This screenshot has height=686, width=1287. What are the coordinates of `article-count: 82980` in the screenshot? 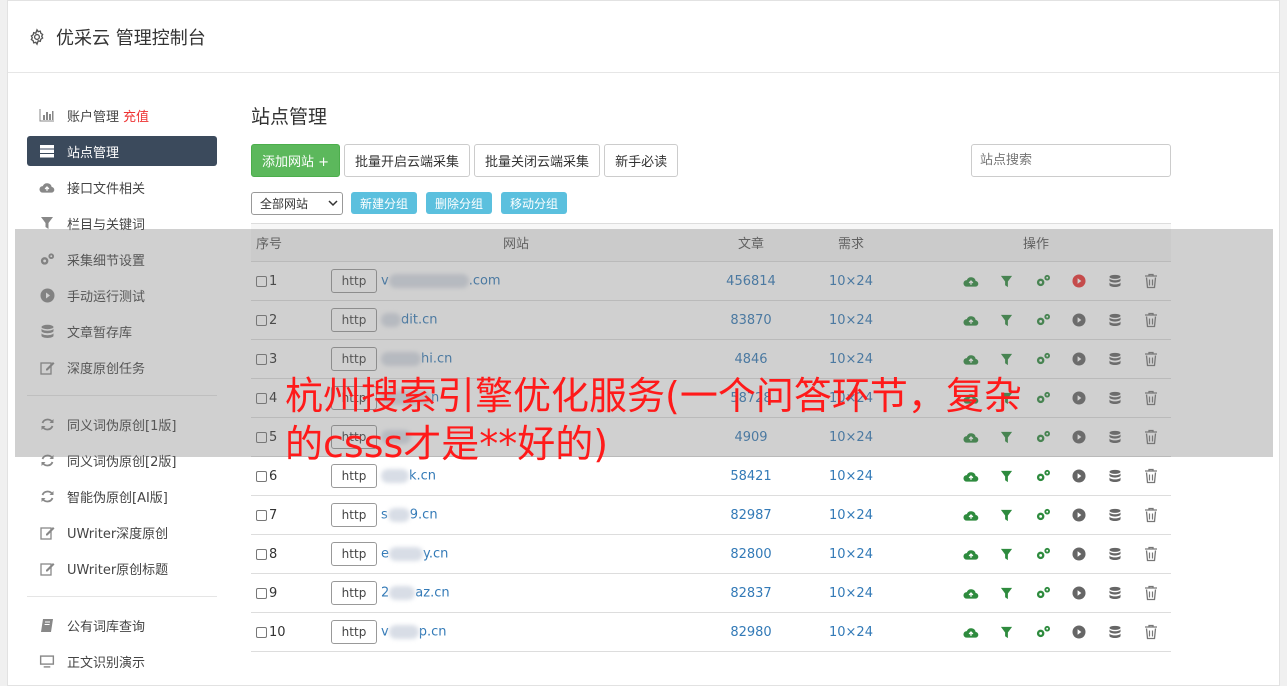 It's located at (751, 632).